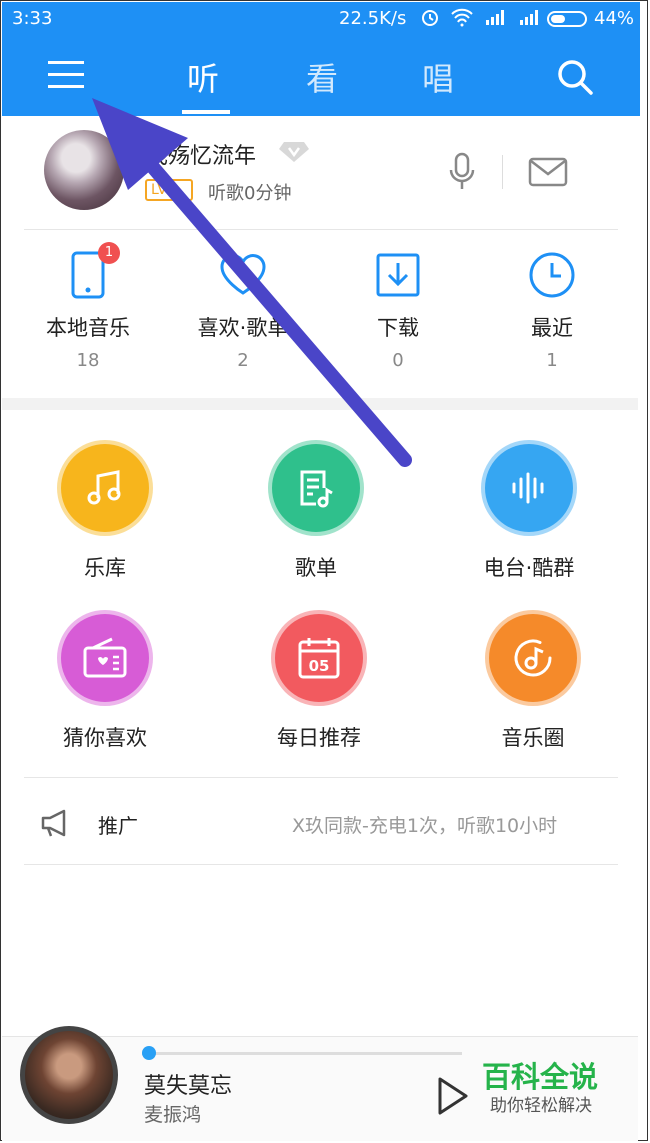  What do you see at coordinates (462, 17) in the screenshot?
I see `wifi-icon` at bounding box center [462, 17].